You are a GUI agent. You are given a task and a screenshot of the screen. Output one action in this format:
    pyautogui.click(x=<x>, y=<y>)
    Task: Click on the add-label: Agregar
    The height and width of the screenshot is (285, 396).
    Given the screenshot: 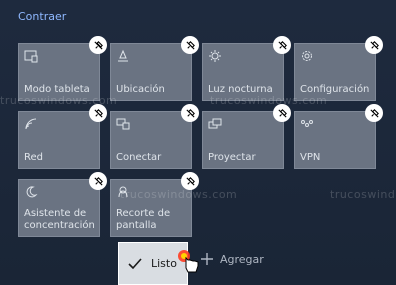 What is the action you would take?
    pyautogui.click(x=242, y=259)
    